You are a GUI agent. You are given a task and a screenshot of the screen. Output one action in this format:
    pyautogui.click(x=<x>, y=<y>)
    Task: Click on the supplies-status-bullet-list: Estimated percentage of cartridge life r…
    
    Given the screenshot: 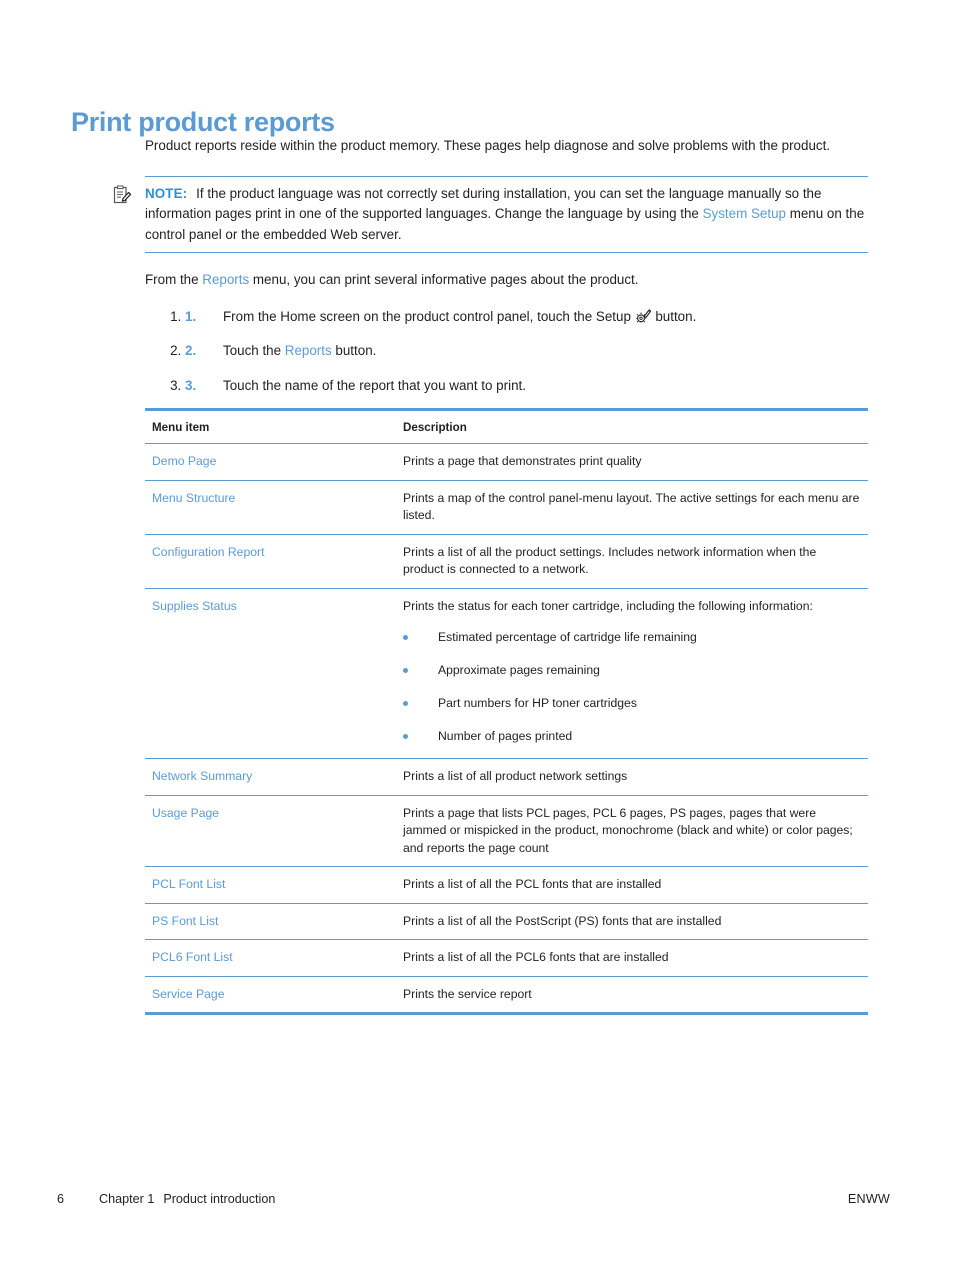 What is the action you would take?
    pyautogui.click(x=631, y=687)
    